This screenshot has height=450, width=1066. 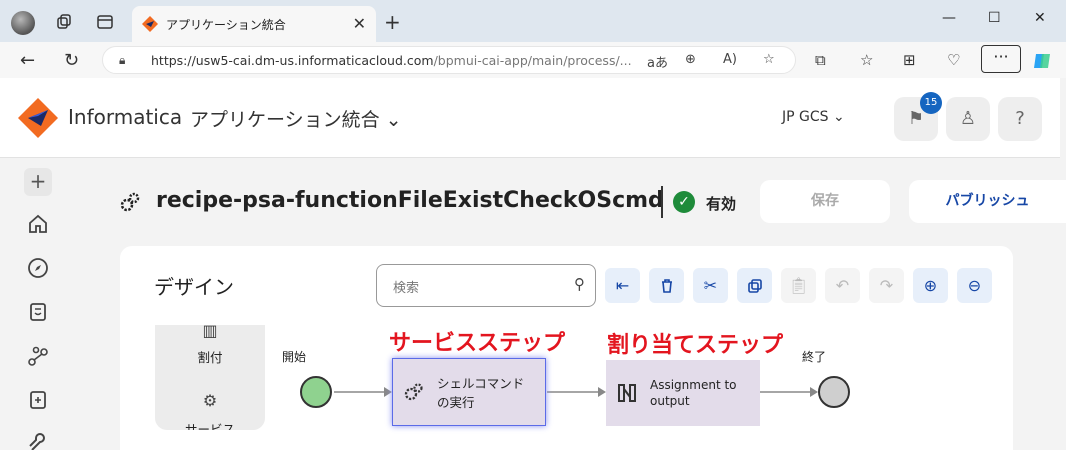 I want to click on service-step-line2: の実行, so click(x=456, y=402).